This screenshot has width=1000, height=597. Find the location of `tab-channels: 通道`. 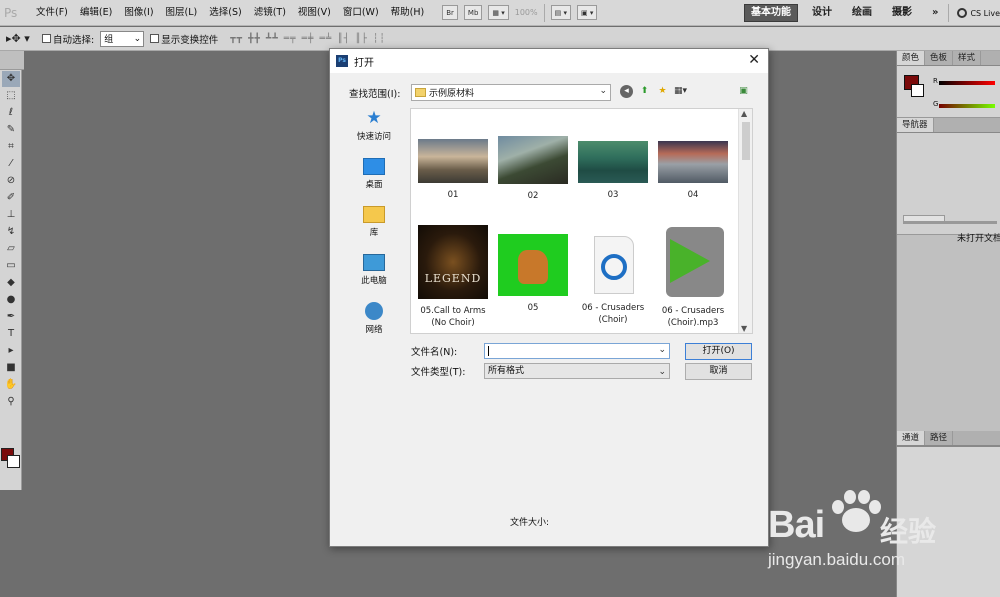

tab-channels: 通道 is located at coordinates (911, 438).